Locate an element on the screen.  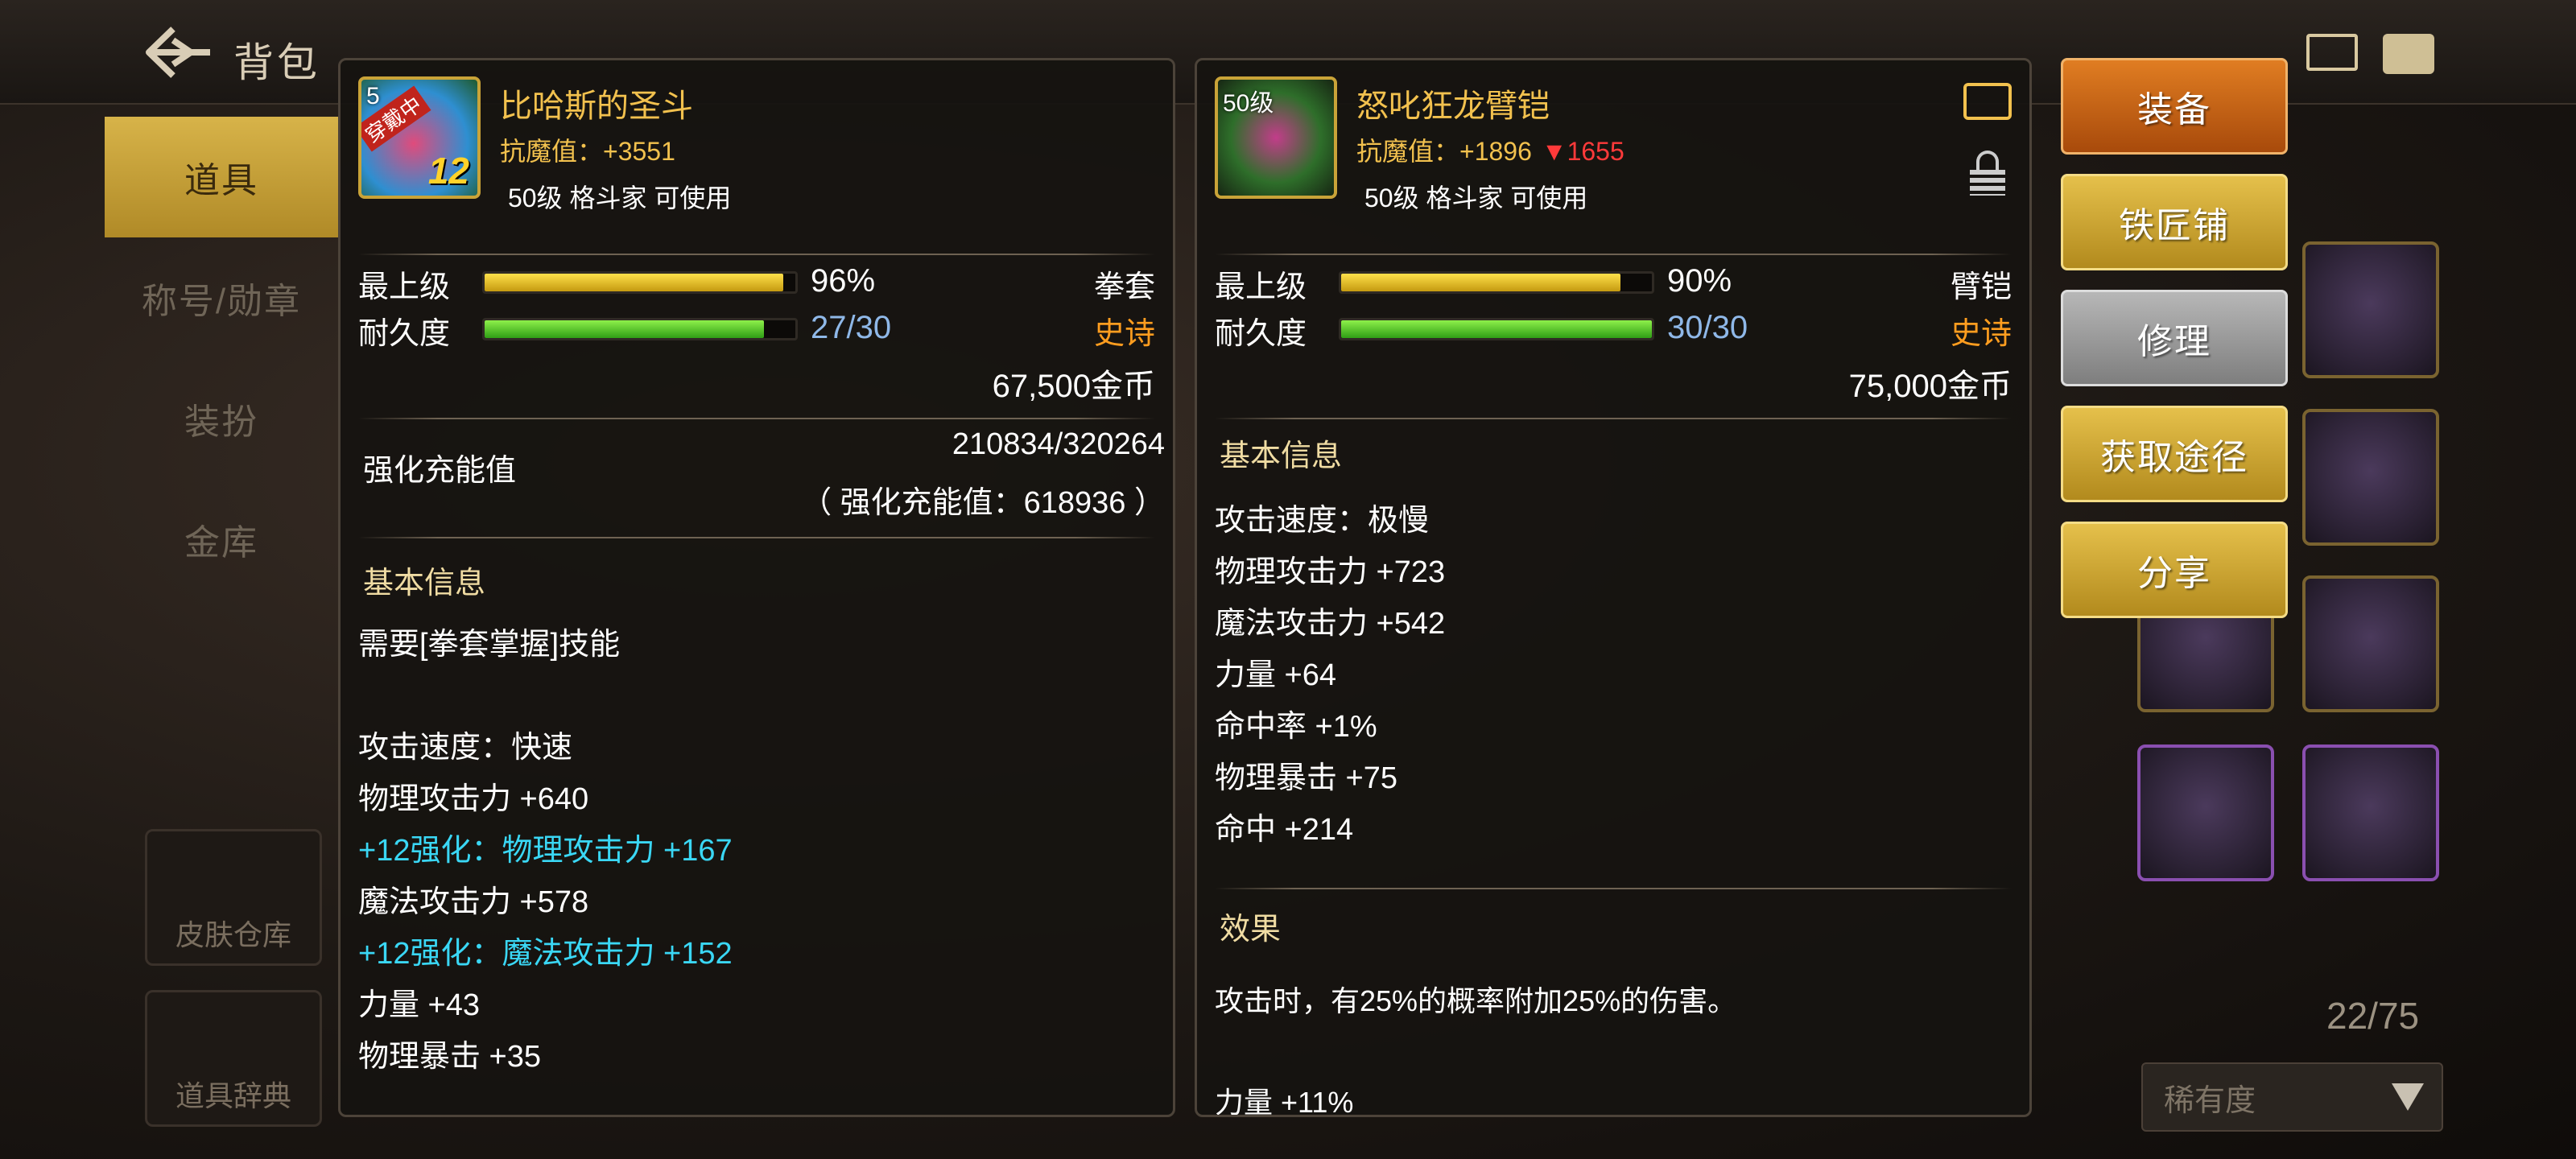
magic-resist-line: 抗魔值：+1896 ▼1655 is located at coordinates (1490, 149).